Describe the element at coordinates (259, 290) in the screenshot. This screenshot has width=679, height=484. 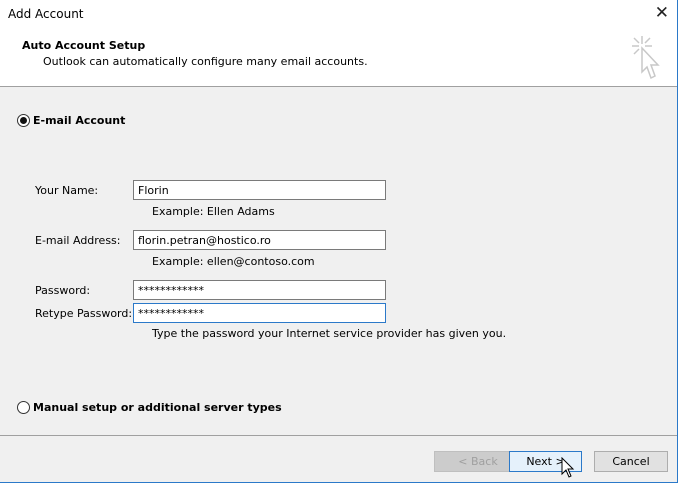
I see `password-input` at that location.